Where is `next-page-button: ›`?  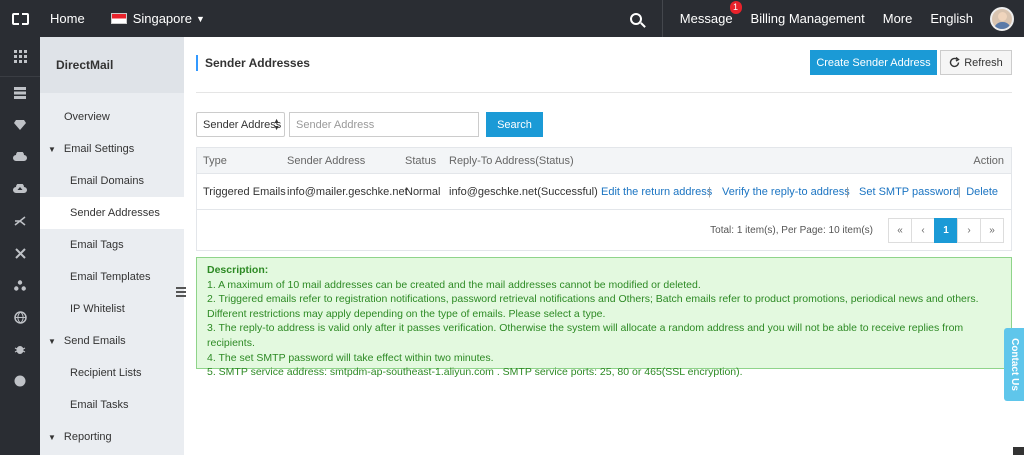 next-page-button: › is located at coordinates (969, 230).